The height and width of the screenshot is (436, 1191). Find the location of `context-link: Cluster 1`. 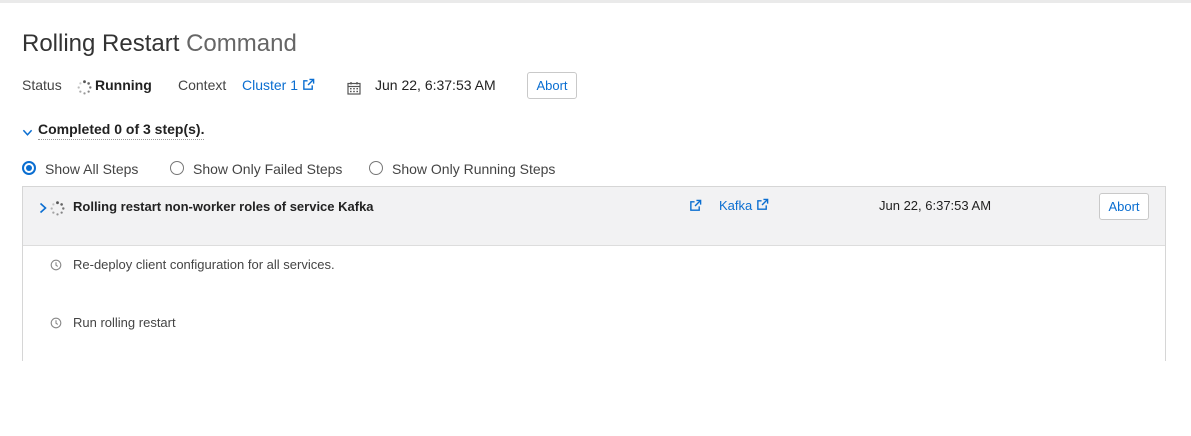

context-link: Cluster 1 is located at coordinates (278, 85).